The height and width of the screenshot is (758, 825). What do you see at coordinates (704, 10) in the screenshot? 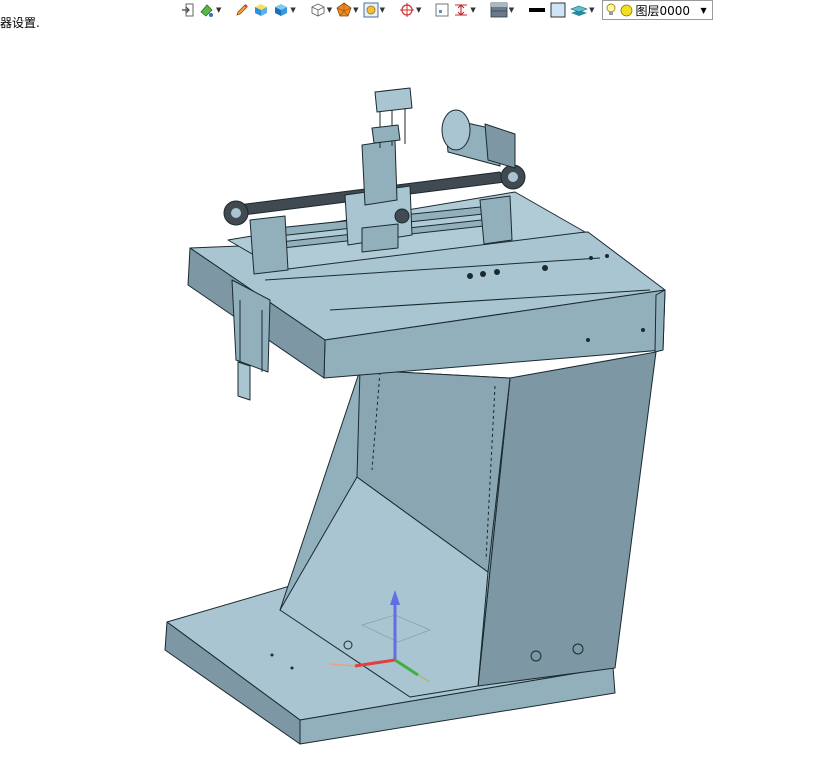
I see `layer-dropdown-arrow: ▼` at bounding box center [704, 10].